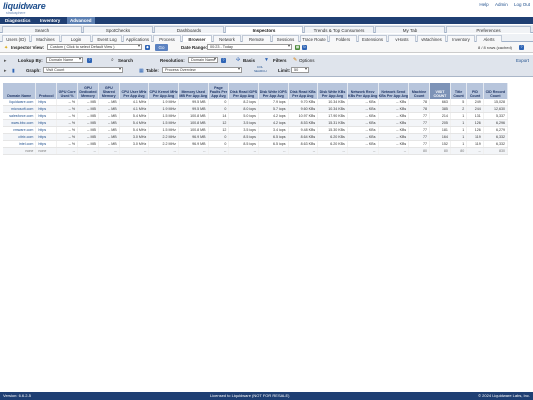  What do you see at coordinates (20, 130) in the screenshot?
I see `domain-name-cell: vmware.com` at bounding box center [20, 130].